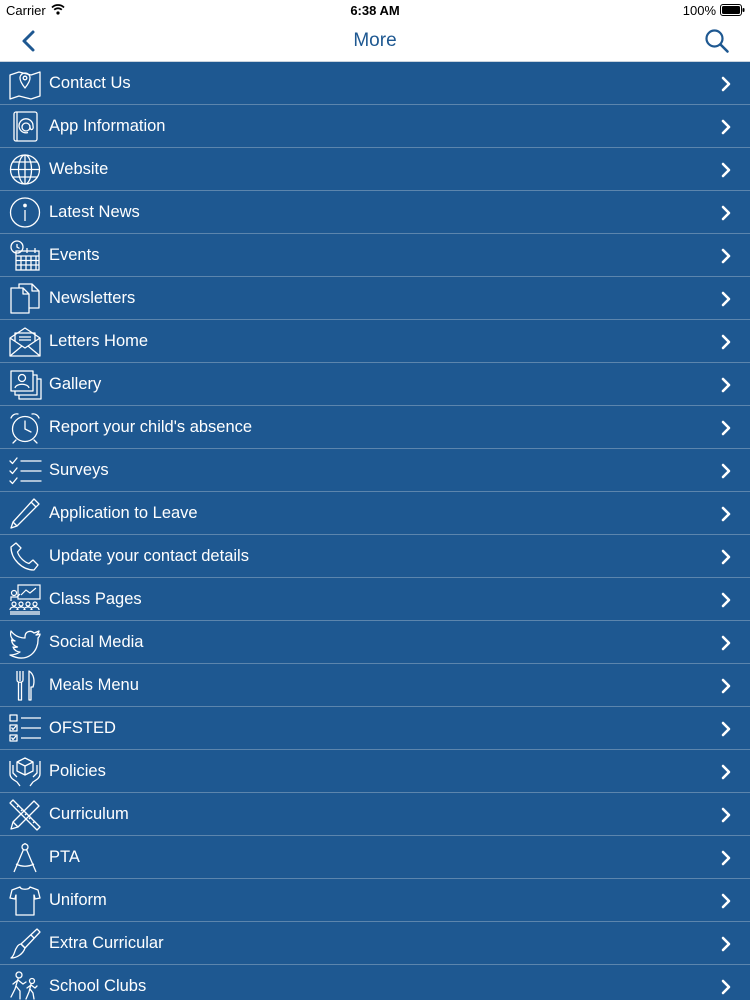 The width and height of the screenshot is (750, 1000). Describe the element at coordinates (375, 685) in the screenshot. I see `menu-item-meals-menu: Meals Menu` at that location.